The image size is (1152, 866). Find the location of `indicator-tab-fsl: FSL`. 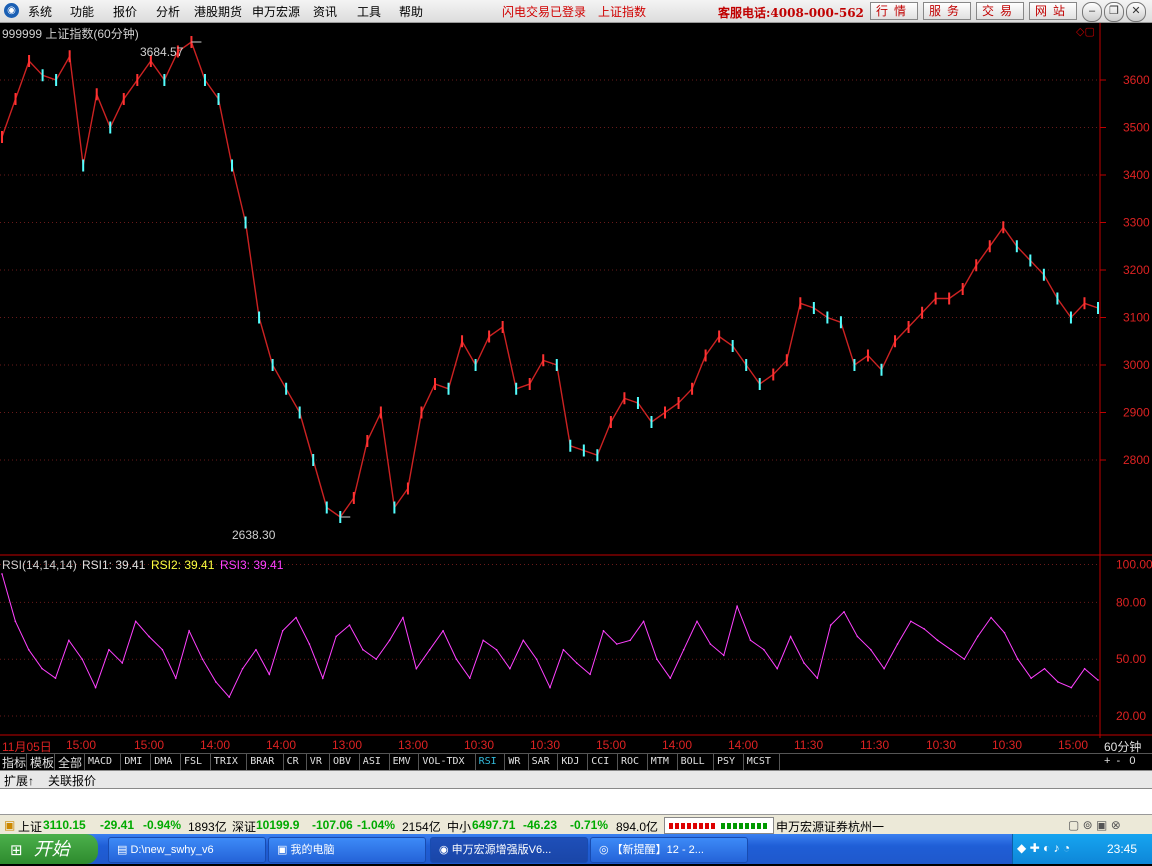

indicator-tab-fsl: FSL is located at coordinates (193, 761).